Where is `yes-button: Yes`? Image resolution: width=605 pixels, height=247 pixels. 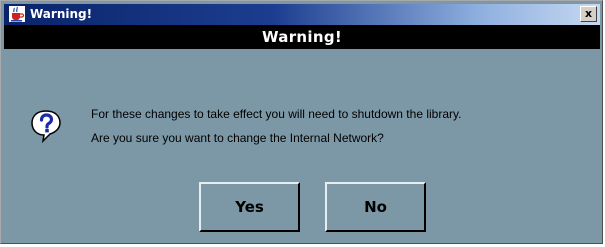 yes-button: Yes is located at coordinates (249, 207).